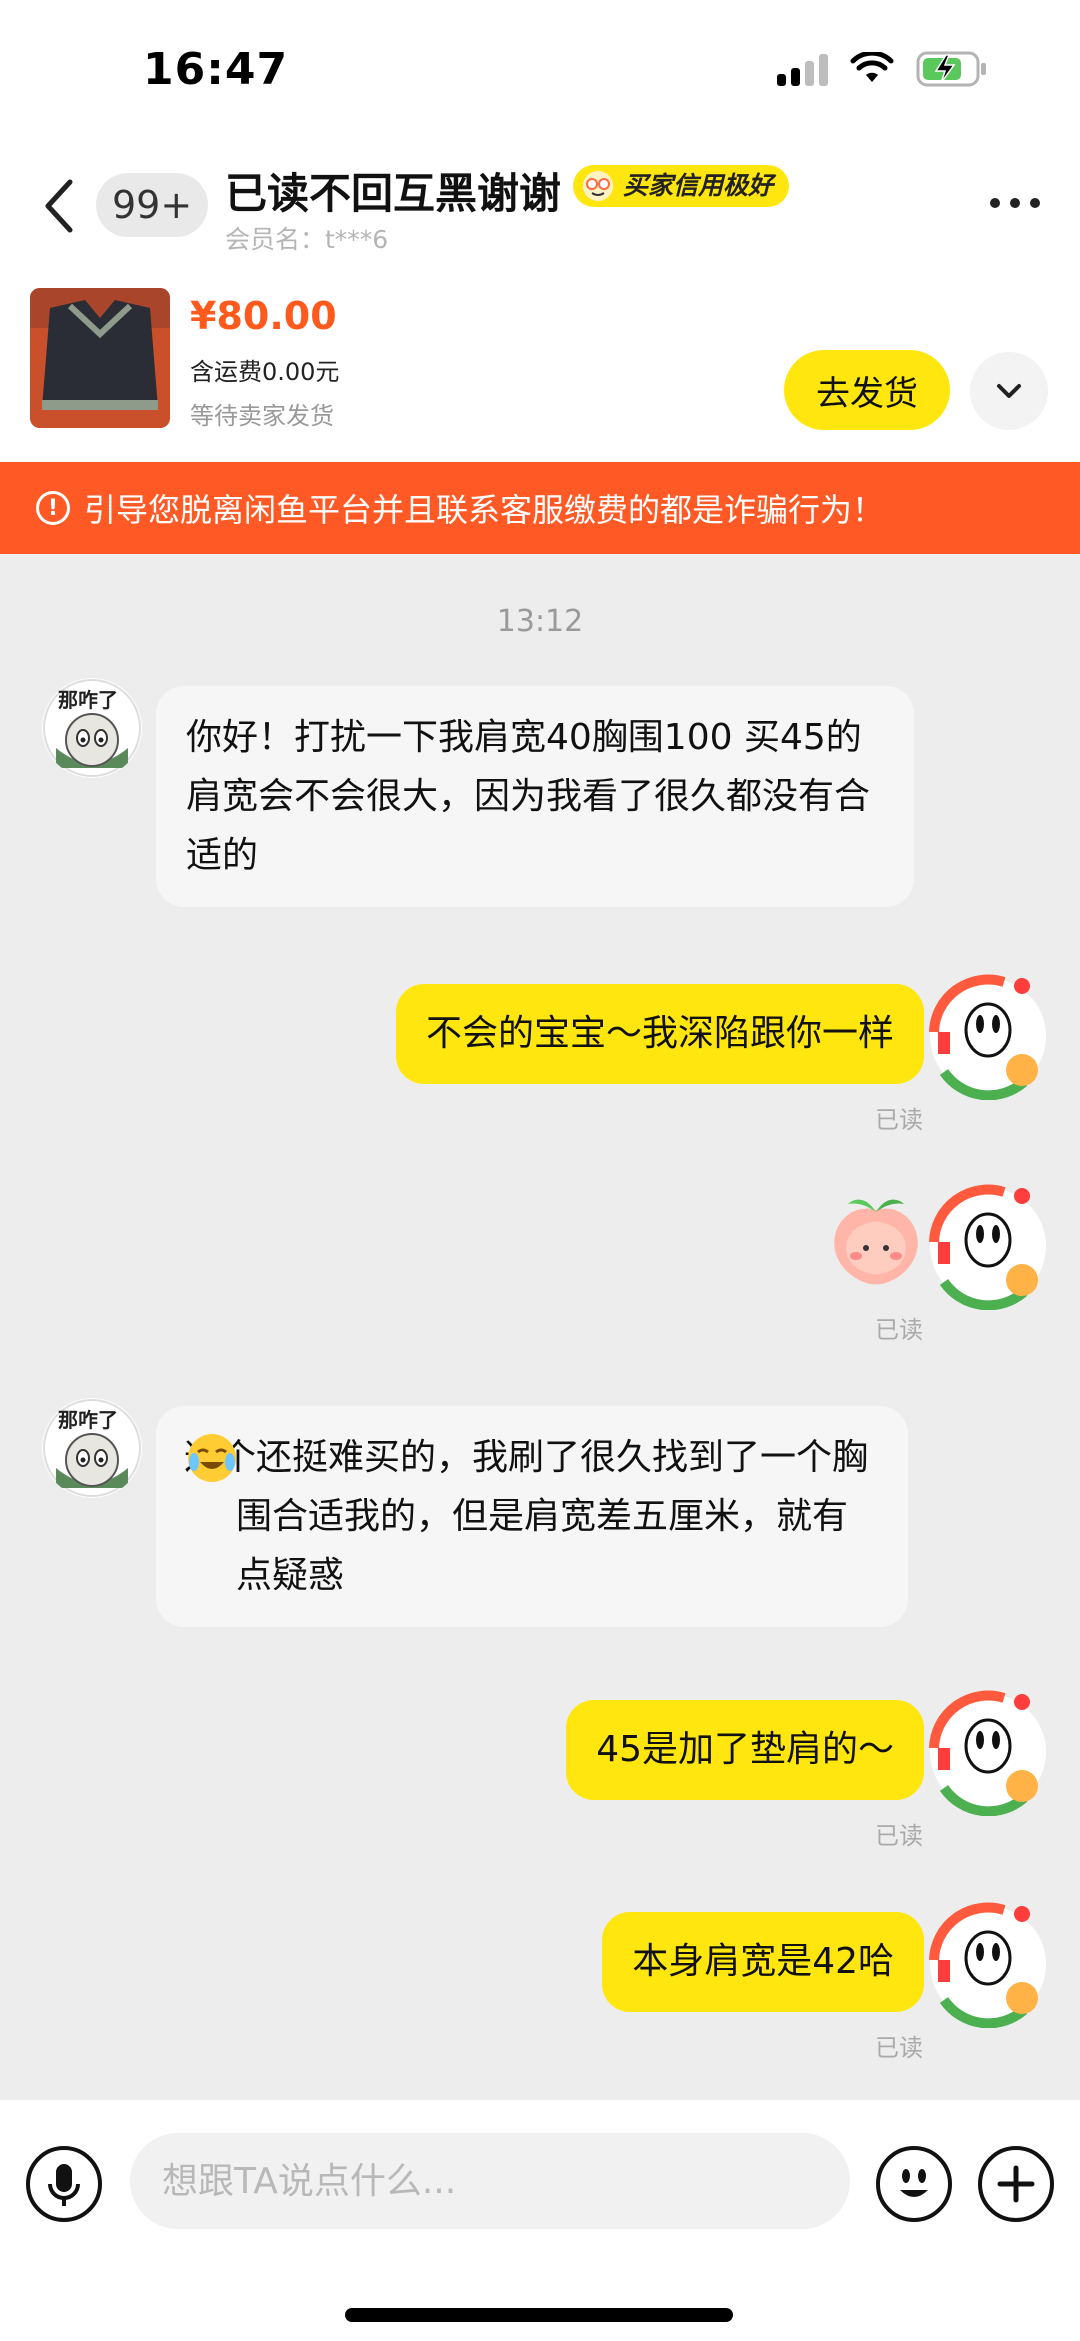 The width and height of the screenshot is (1080, 2341). Describe the element at coordinates (263, 316) in the screenshot. I see `product-price: ¥80.00` at that location.